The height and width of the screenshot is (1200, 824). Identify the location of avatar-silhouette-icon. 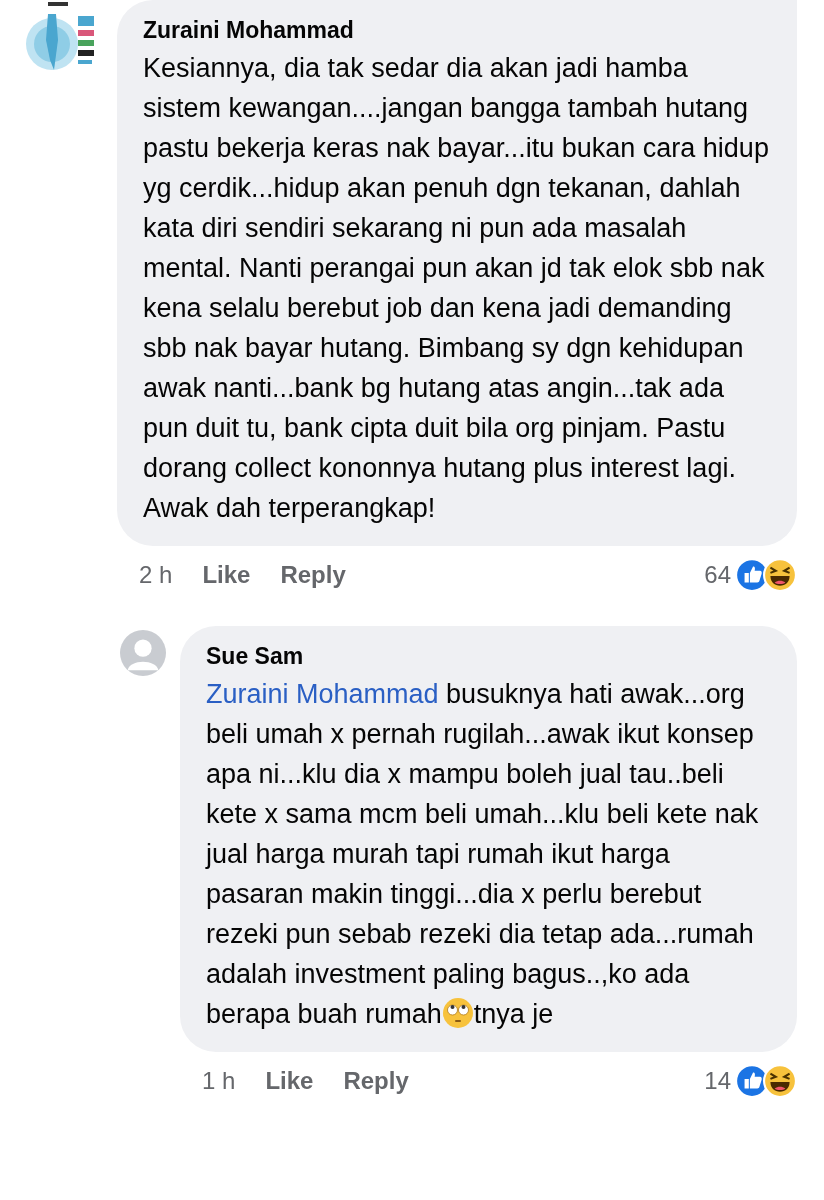
(143, 653).